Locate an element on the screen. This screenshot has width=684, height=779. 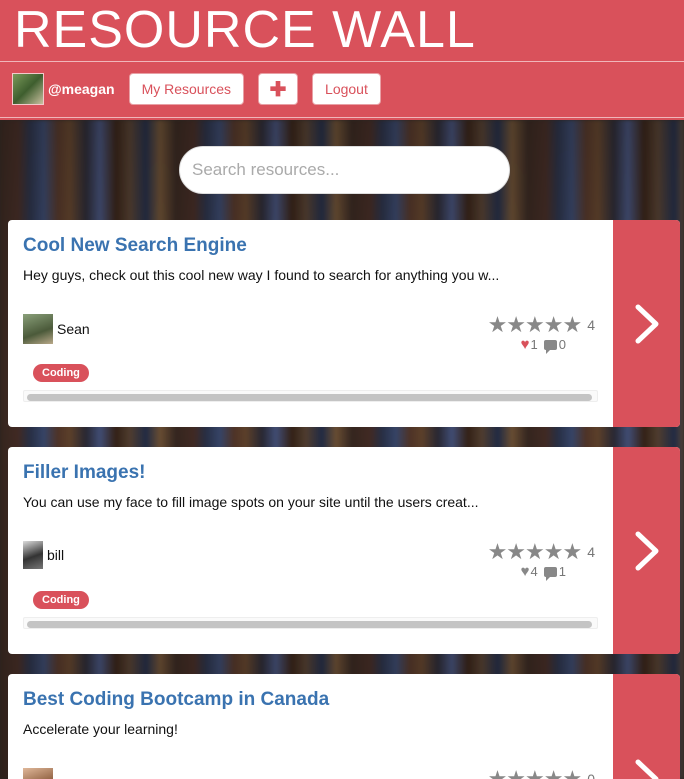
header-divider is located at coordinates (342, 61).